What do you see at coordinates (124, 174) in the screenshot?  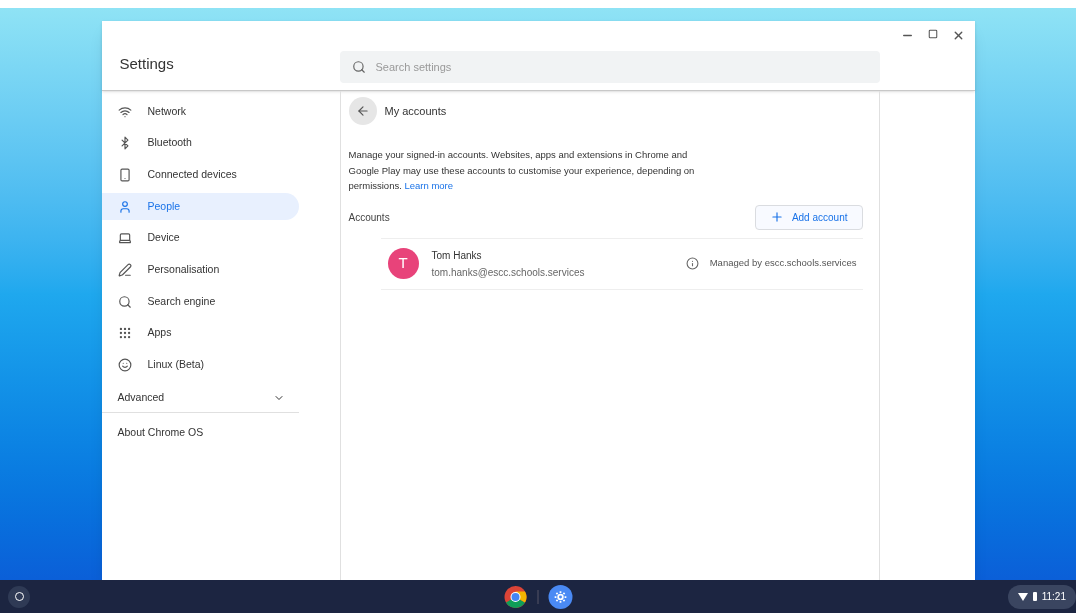 I see `phone-icon` at bounding box center [124, 174].